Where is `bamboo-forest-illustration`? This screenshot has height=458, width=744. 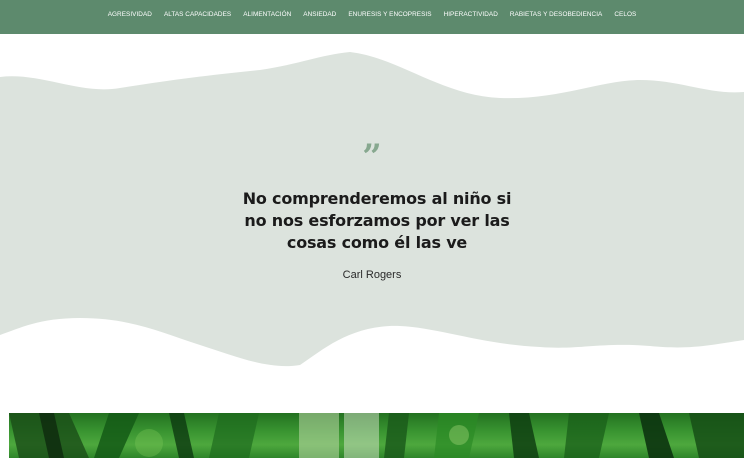
bamboo-forest-illustration is located at coordinates (376, 435).